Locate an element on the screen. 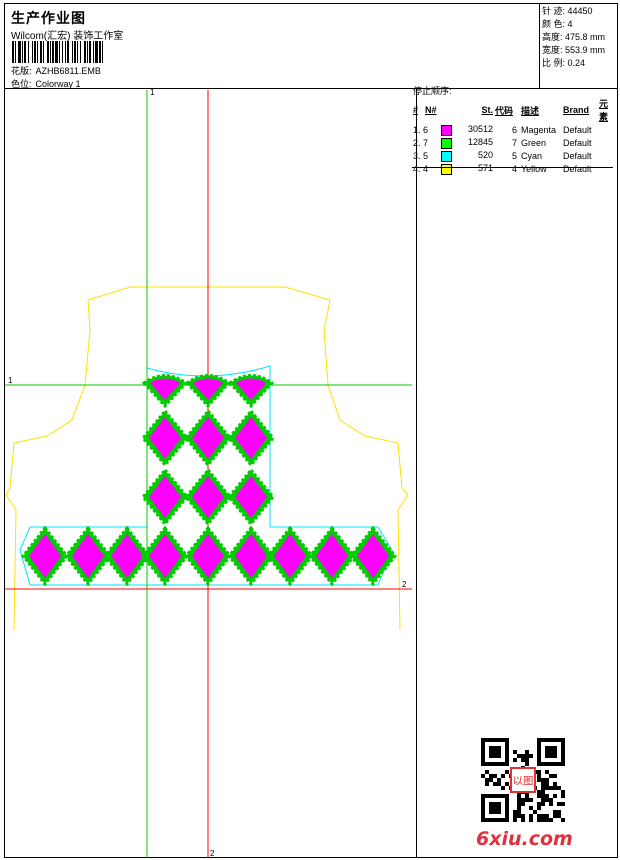  col-element: 元素 is located at coordinates (604, 110).